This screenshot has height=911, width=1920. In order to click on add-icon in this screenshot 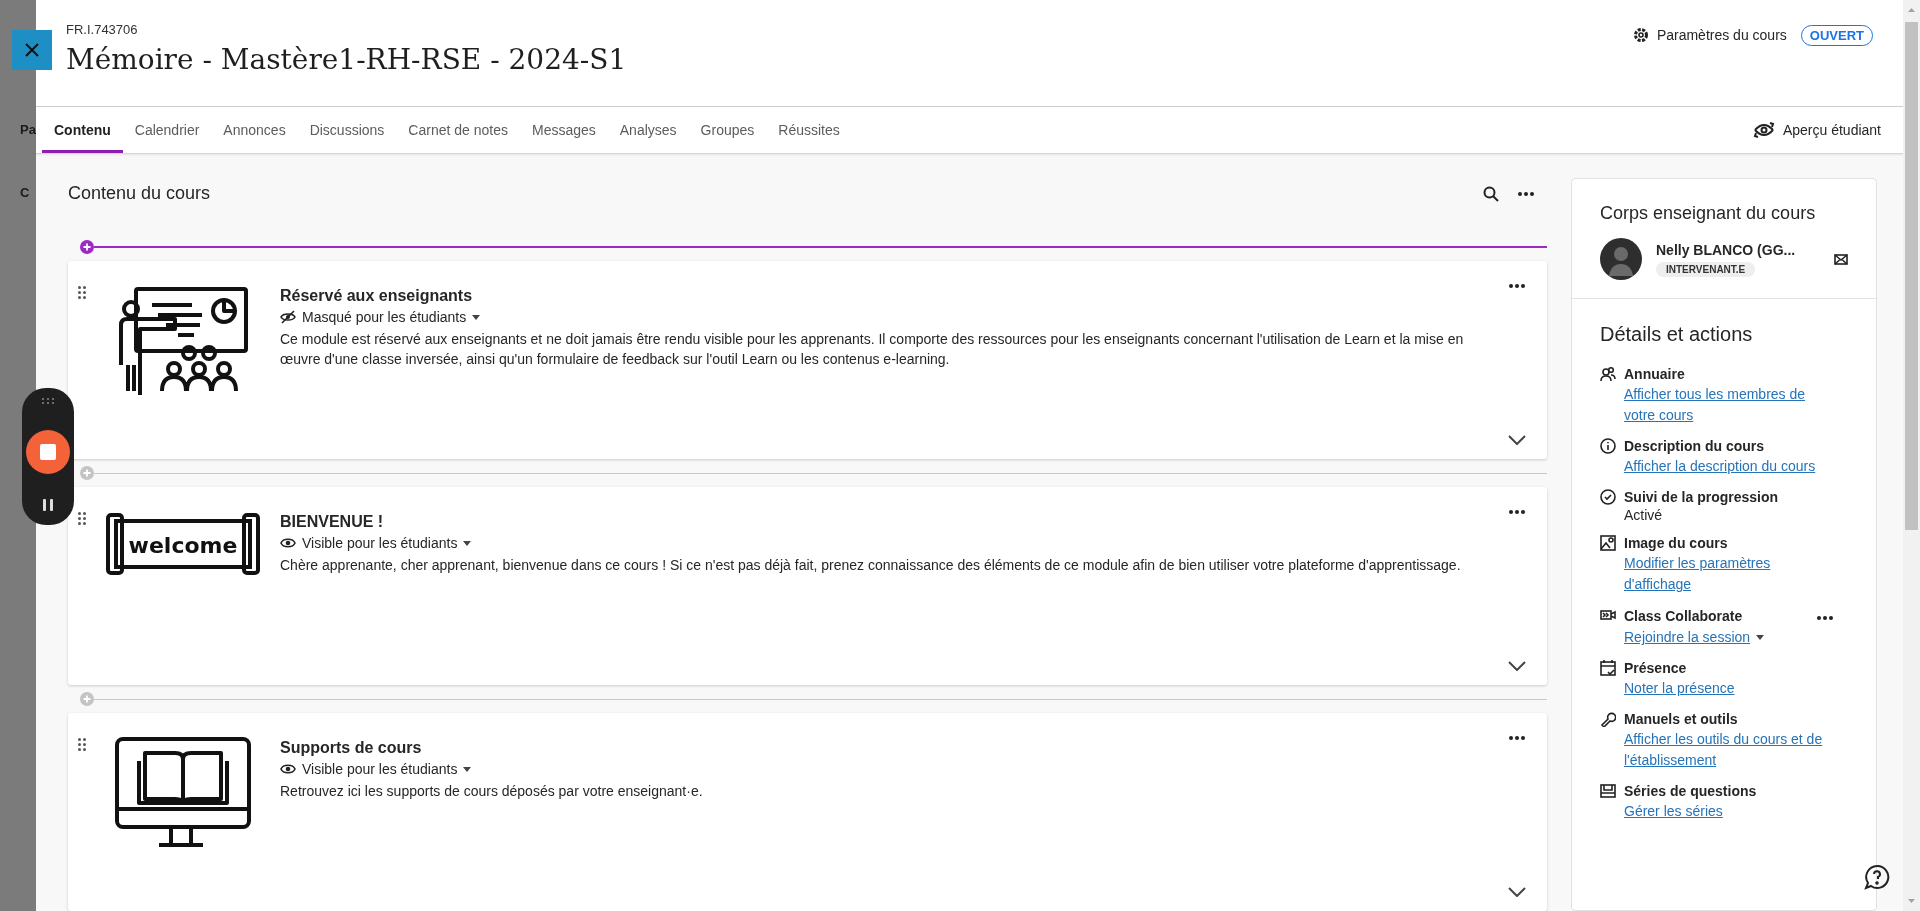, I will do `click(87, 247)`.